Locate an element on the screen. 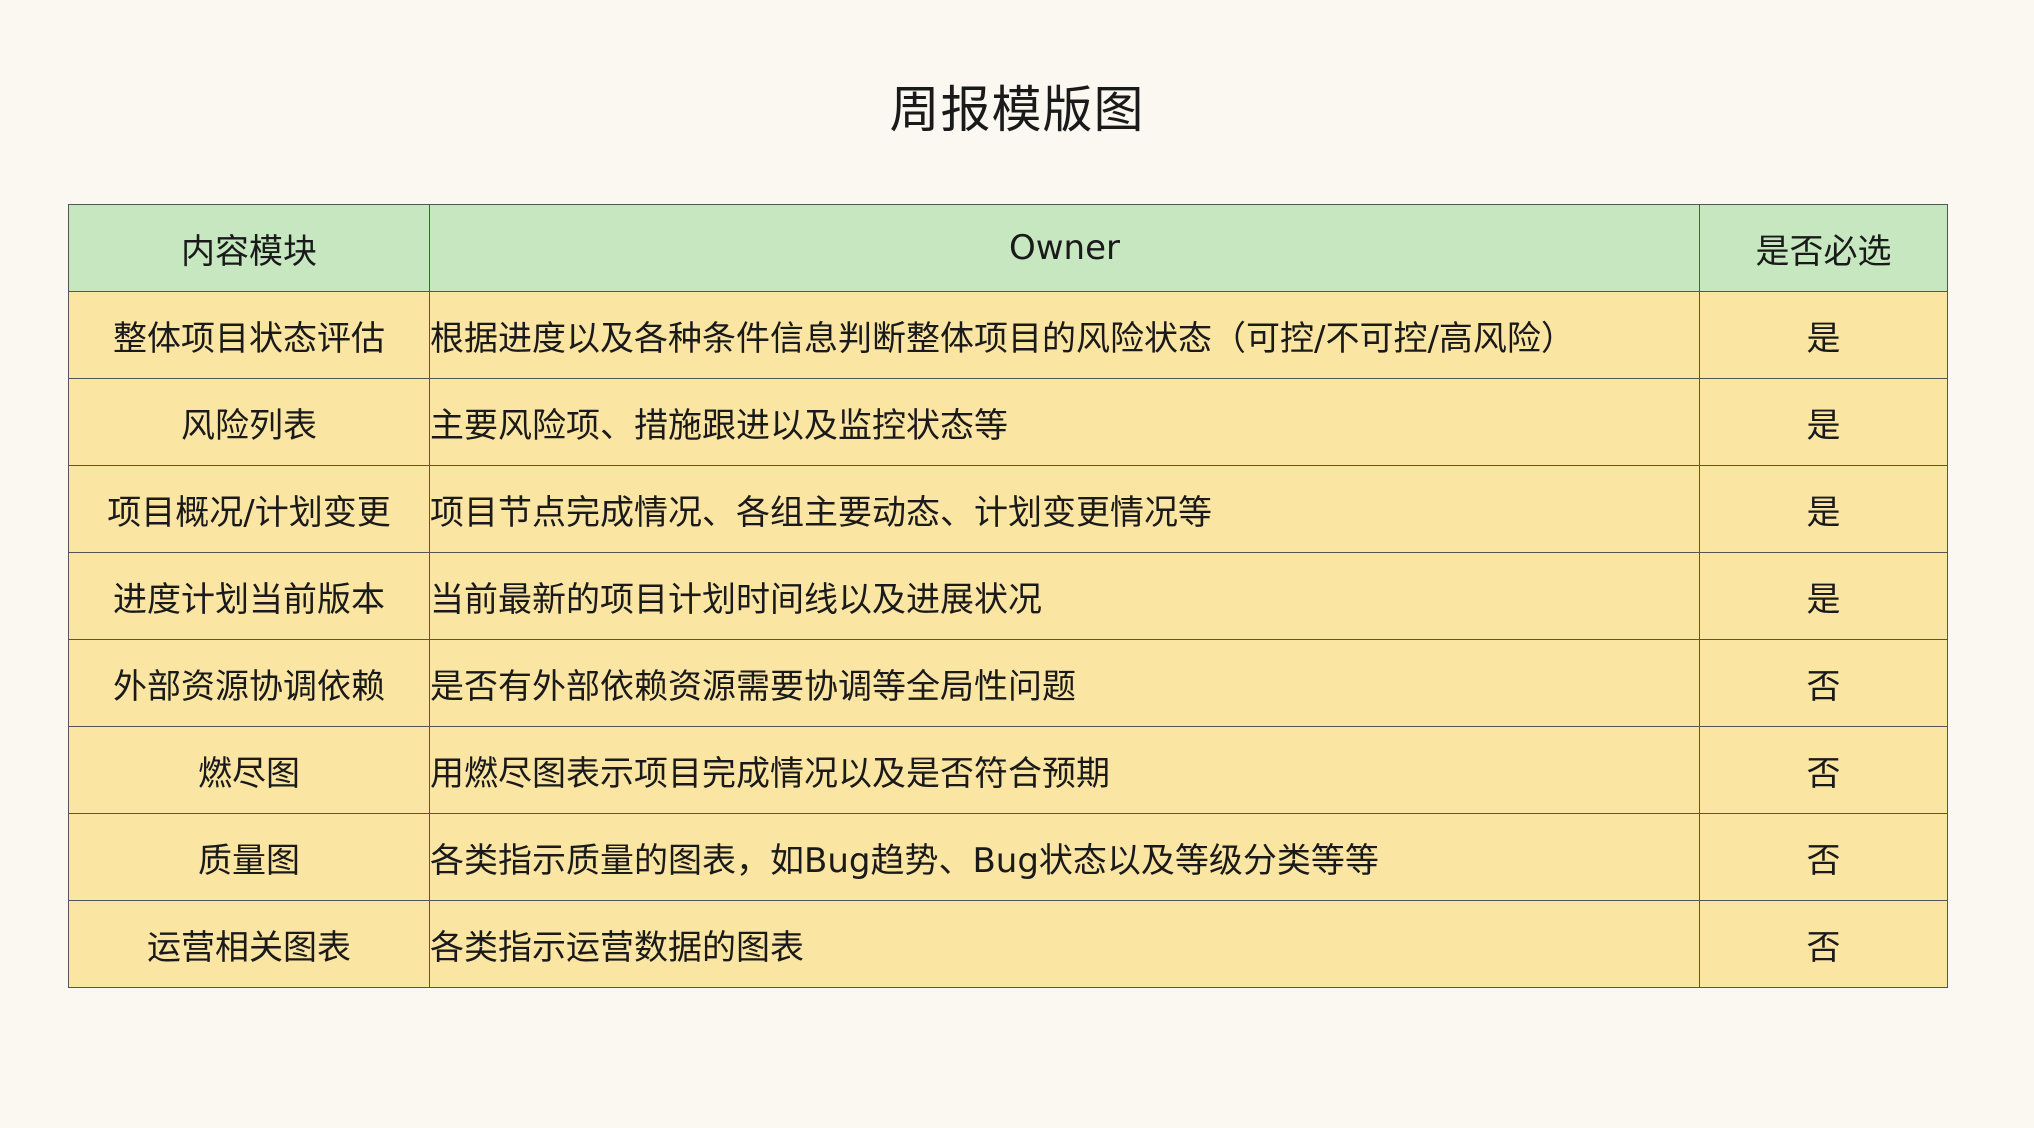 The height and width of the screenshot is (1128, 2034). module-cell: 质量图 is located at coordinates (249, 857).